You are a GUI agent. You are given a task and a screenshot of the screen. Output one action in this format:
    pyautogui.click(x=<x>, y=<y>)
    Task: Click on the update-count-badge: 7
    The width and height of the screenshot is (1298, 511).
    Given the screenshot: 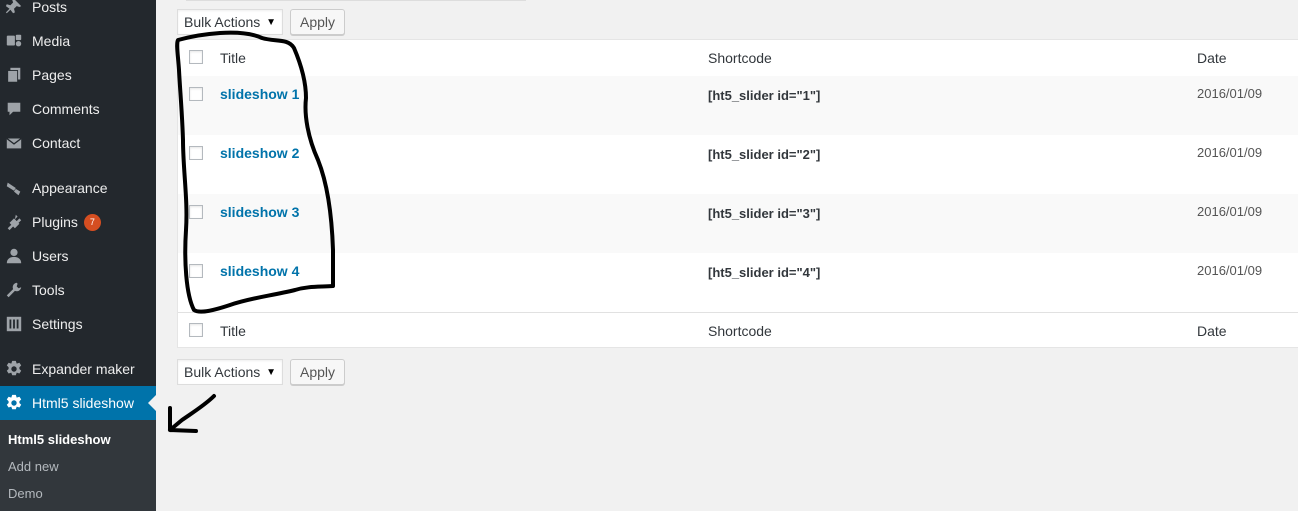 What is the action you would take?
    pyautogui.click(x=92, y=222)
    